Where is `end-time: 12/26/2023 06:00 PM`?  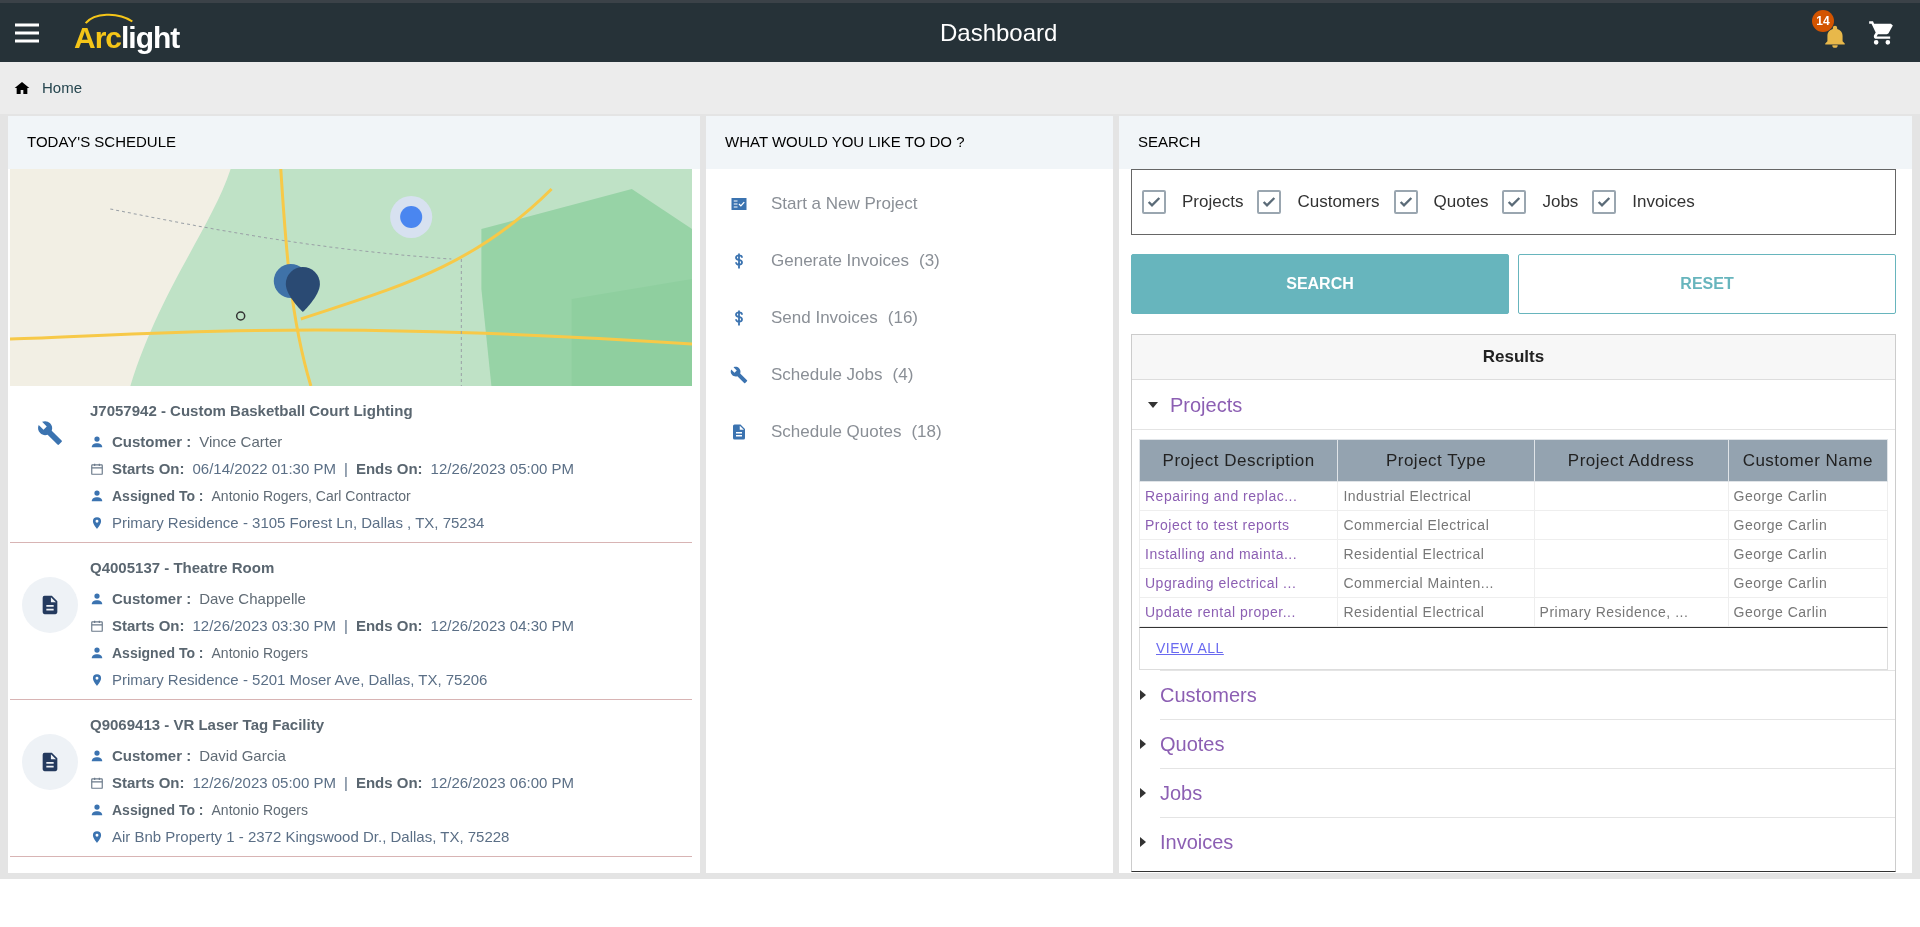
end-time: 12/26/2023 06:00 PM is located at coordinates (502, 783).